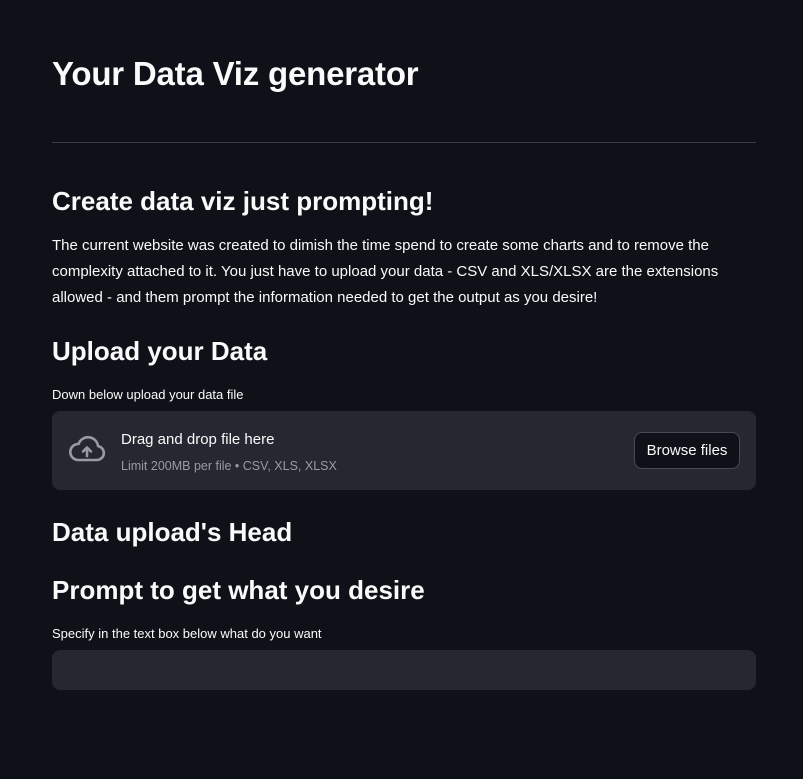 This screenshot has width=803, height=779. What do you see at coordinates (160, 351) in the screenshot?
I see `upload-heading: Upload your Data` at bounding box center [160, 351].